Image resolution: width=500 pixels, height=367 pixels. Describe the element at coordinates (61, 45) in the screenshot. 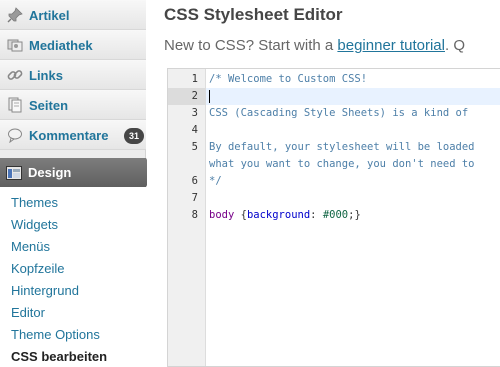

I see `menu-label-mediathek: Mediathek` at that location.